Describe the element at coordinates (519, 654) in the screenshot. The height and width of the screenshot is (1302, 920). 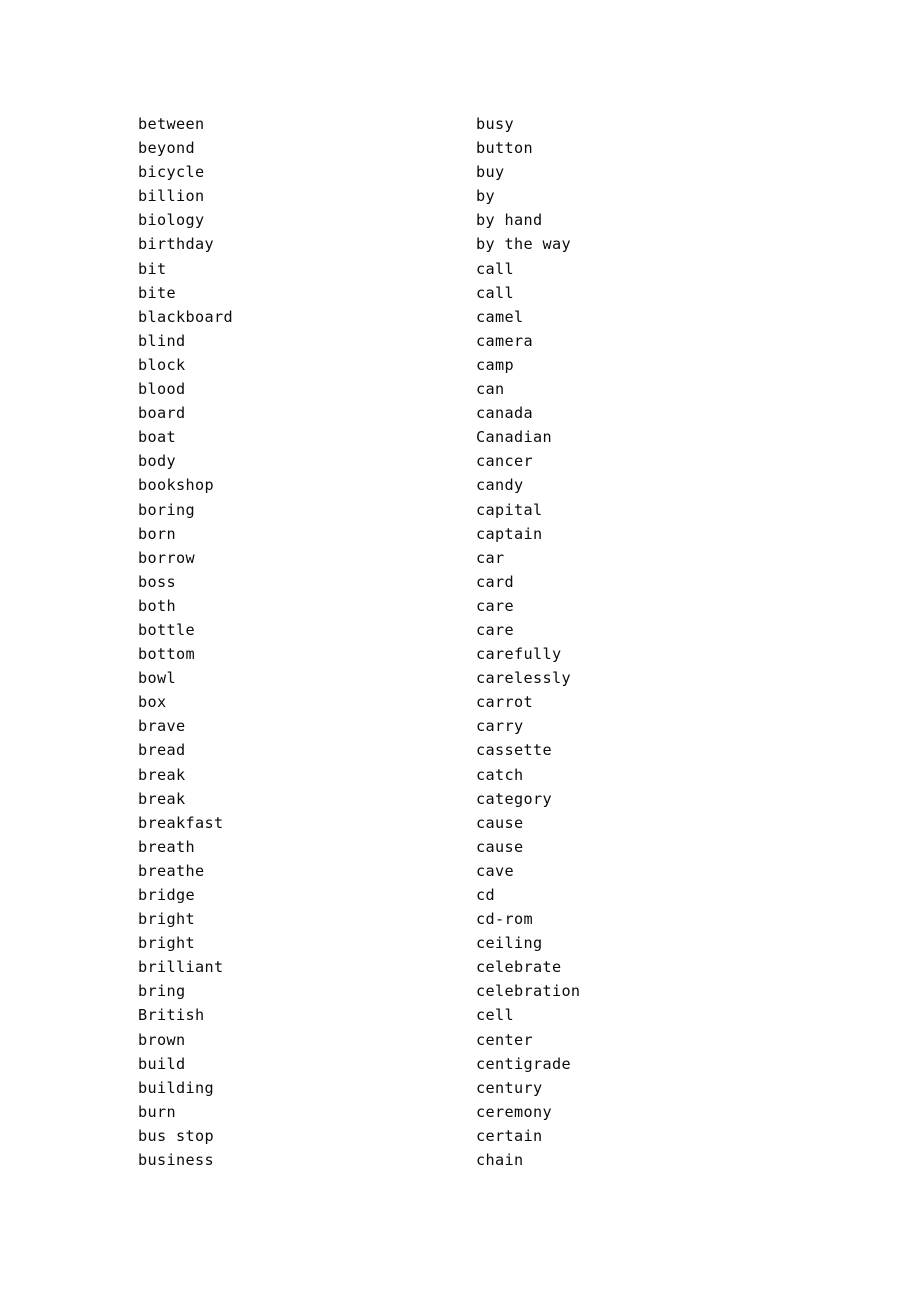
I see `word-item: carefully` at that location.